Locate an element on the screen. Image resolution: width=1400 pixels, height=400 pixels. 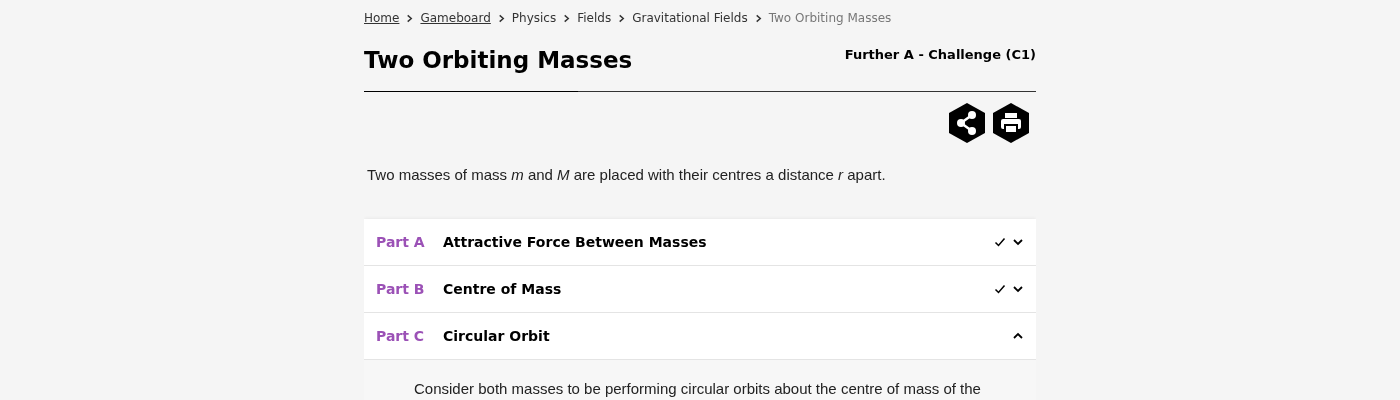
part-label: Part C is located at coordinates (401, 336).